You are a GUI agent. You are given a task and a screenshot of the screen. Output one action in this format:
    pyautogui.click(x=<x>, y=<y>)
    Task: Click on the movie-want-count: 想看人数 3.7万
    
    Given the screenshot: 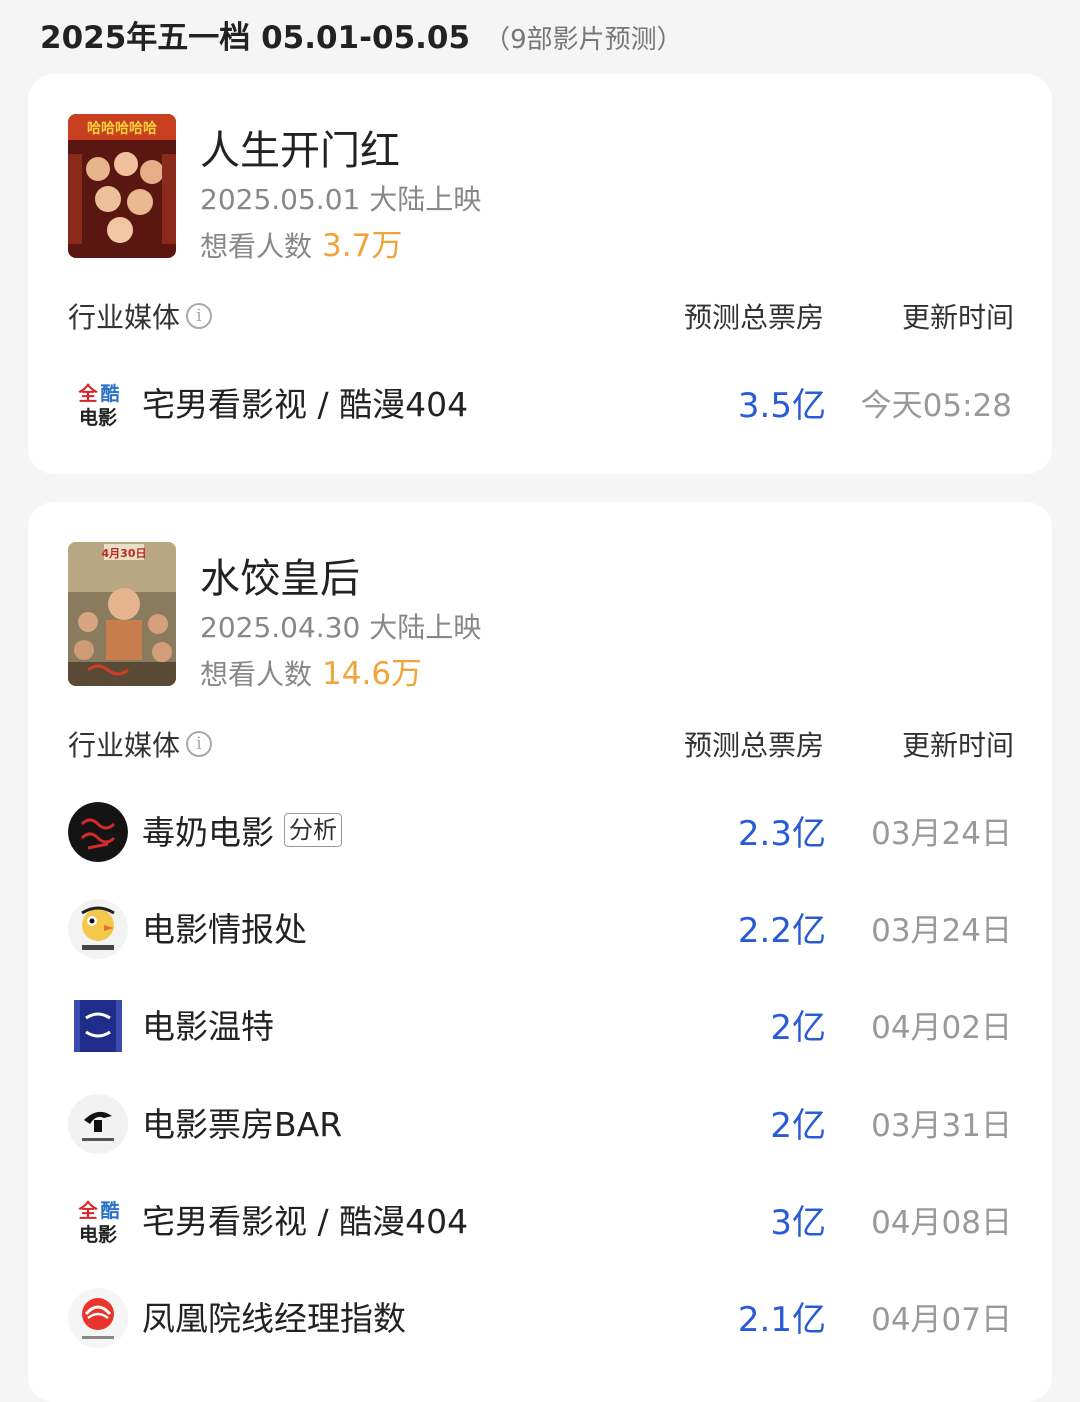 What is the action you would take?
    pyautogui.click(x=301, y=242)
    